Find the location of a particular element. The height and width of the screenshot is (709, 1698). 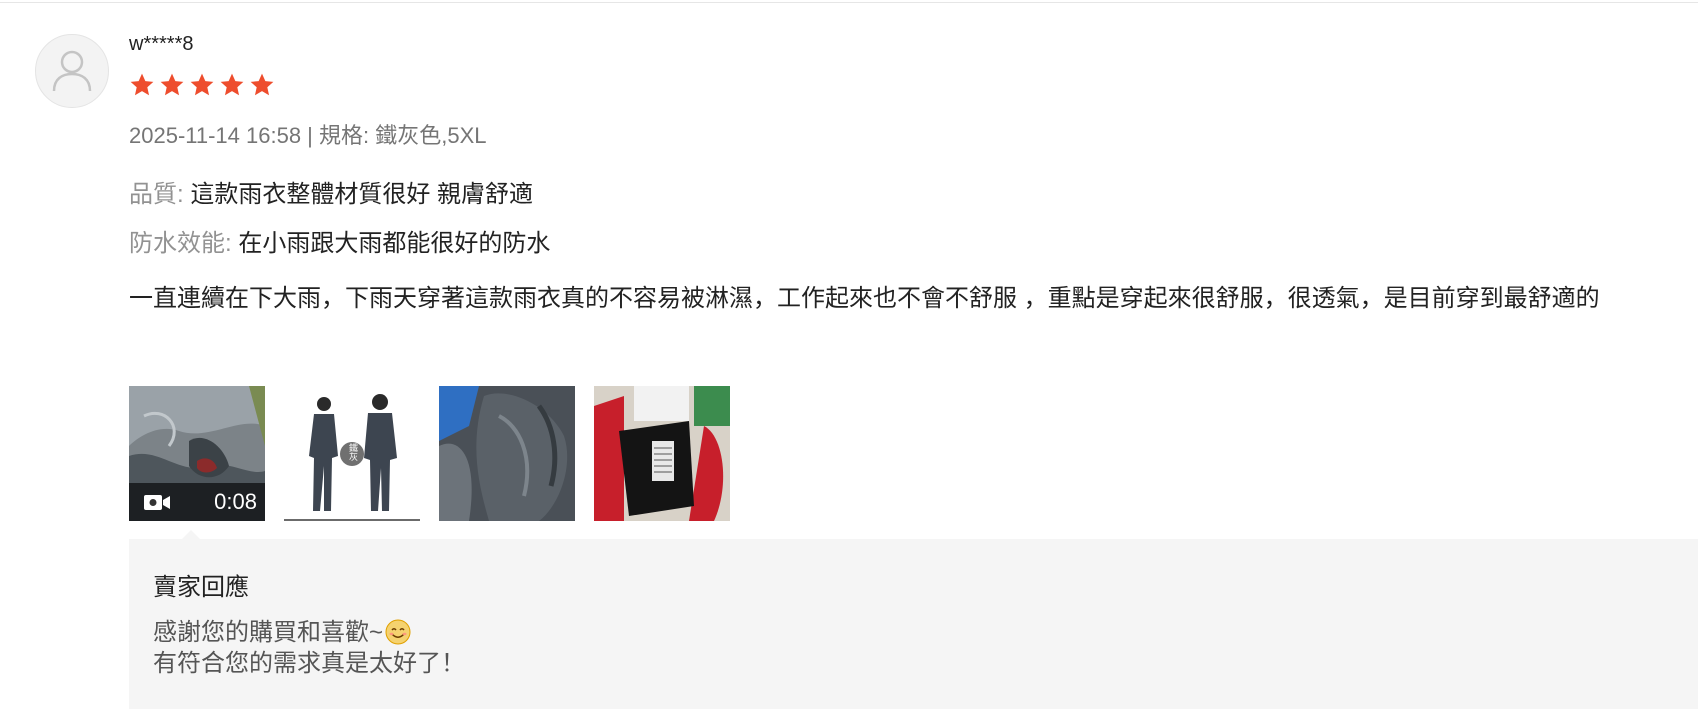

attribute-quality: 品質: 這款雨衣整體材質很好 親膚舒適 is located at coordinates (331, 191).